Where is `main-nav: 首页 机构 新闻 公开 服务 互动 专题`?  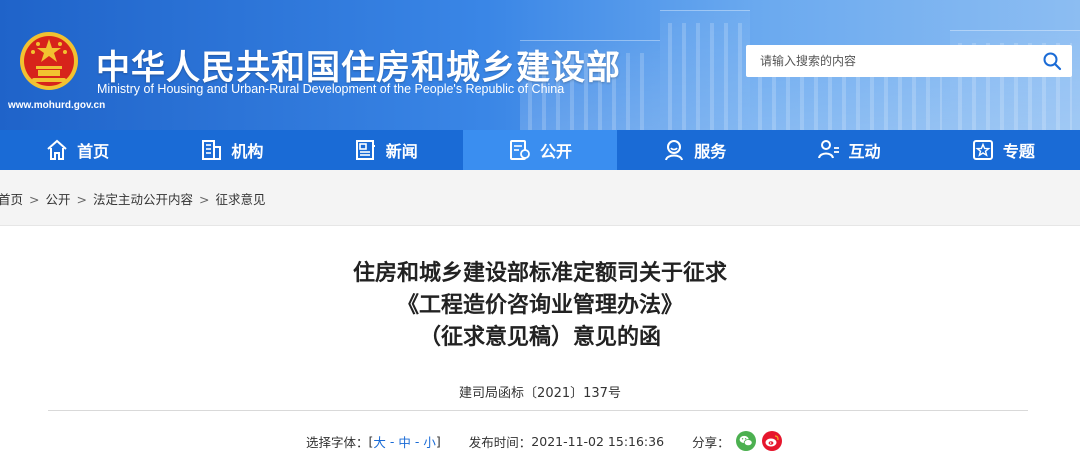
main-nav: 首页 机构 新闻 公开 服务 互动 专题 is located at coordinates (540, 150).